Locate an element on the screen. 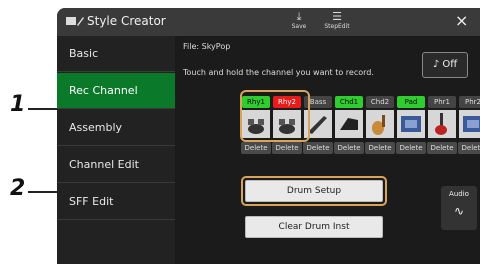 The width and height of the screenshot is (480, 264). sidebar-item-rec-channel: Rec Channel is located at coordinates (116, 91).